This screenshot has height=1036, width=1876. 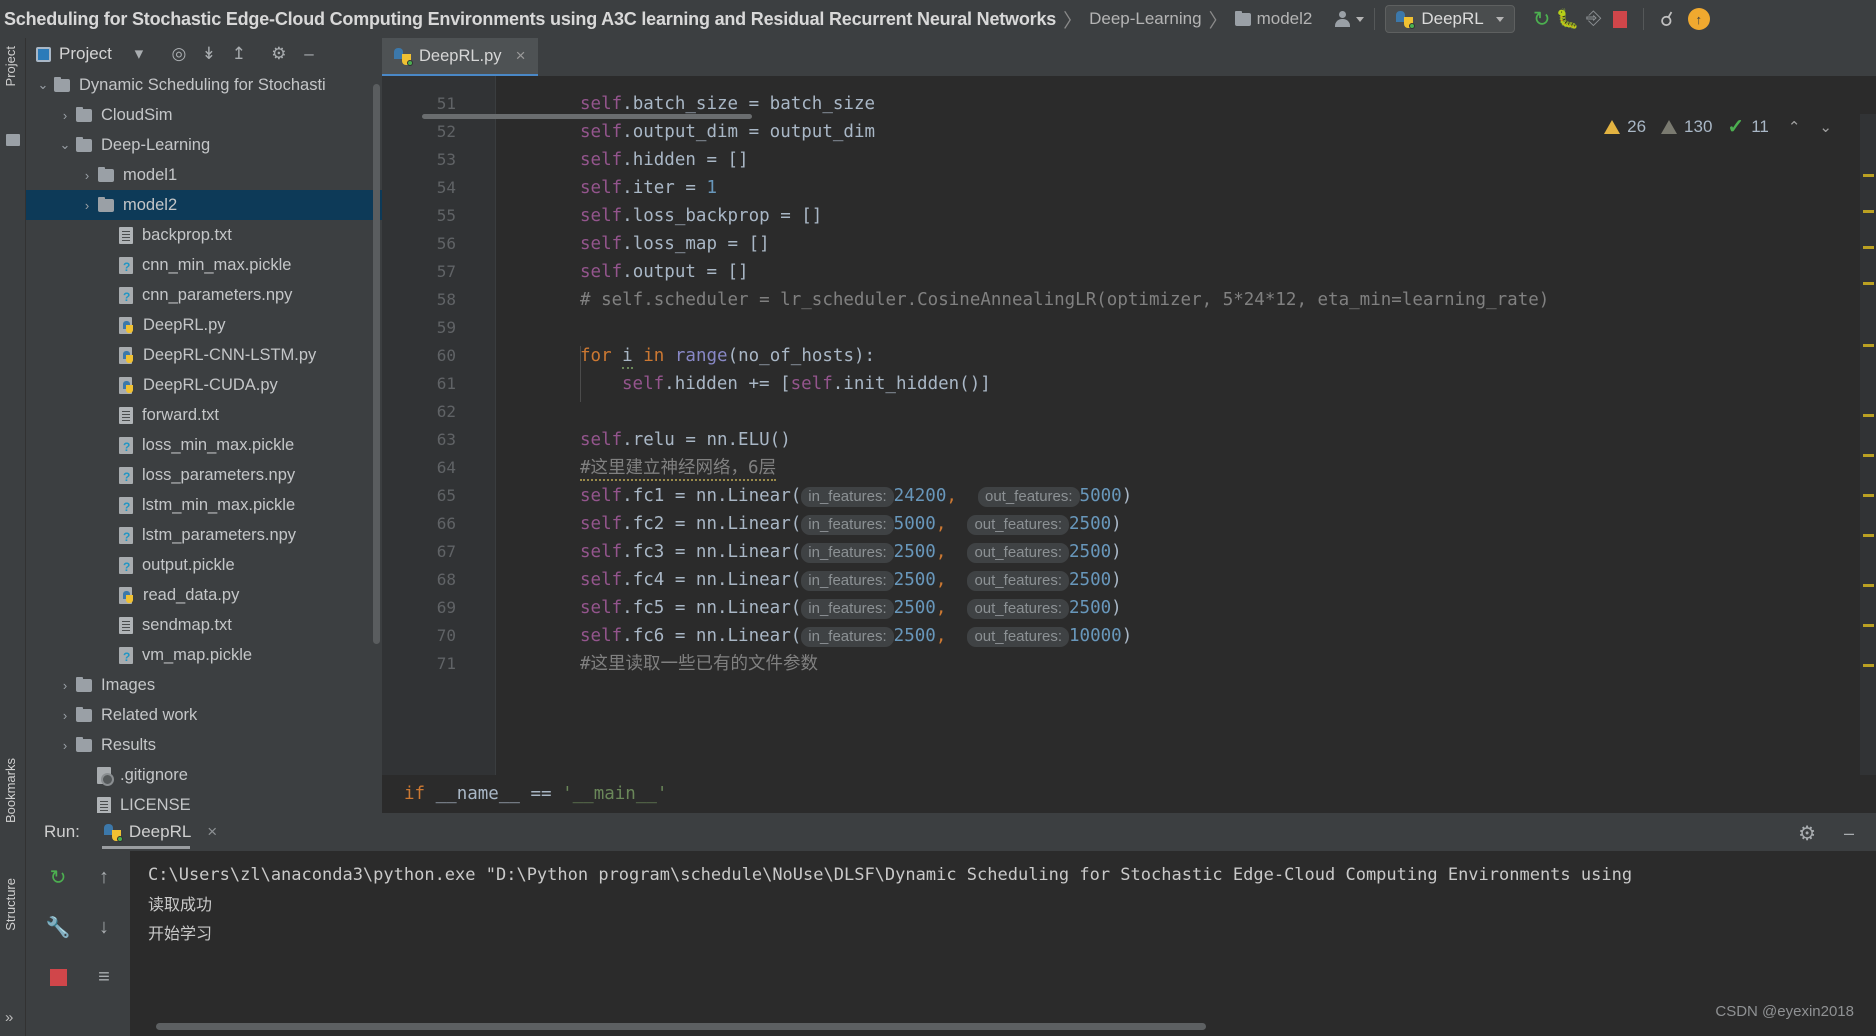 I want to click on tree-item: lstm_parameters.npy, so click(x=204, y=535).